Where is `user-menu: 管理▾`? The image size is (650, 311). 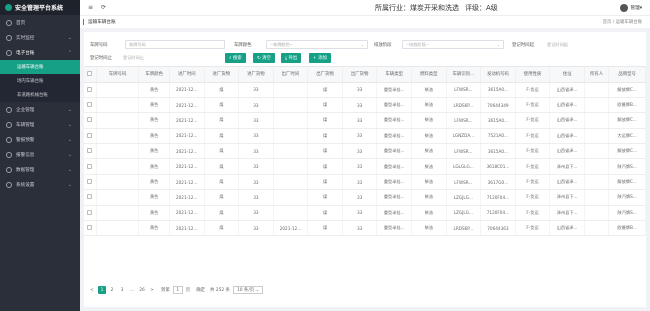
user-menu: 管理▾ is located at coordinates (630, 7).